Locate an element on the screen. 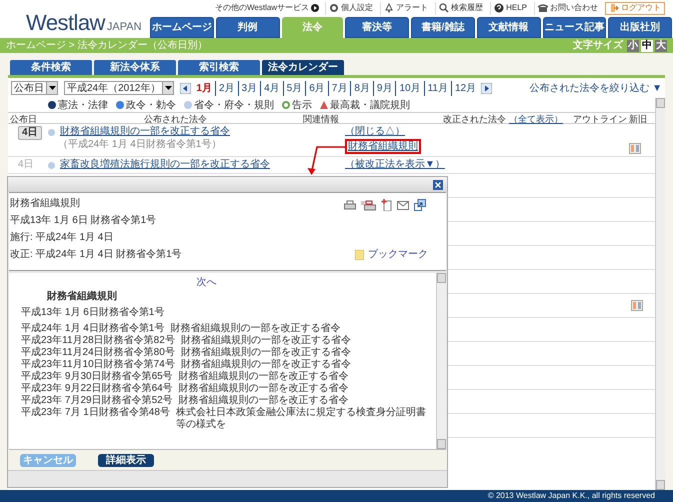 The height and width of the screenshot is (502, 673). month-link: 10月 is located at coordinates (409, 88).